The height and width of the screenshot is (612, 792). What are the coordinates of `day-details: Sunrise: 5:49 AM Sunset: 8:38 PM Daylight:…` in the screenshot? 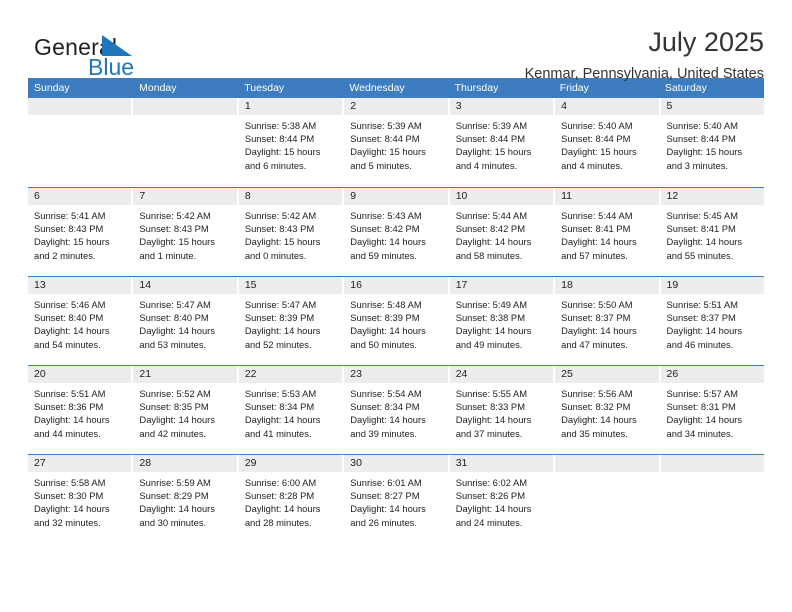 It's located at (501, 322).